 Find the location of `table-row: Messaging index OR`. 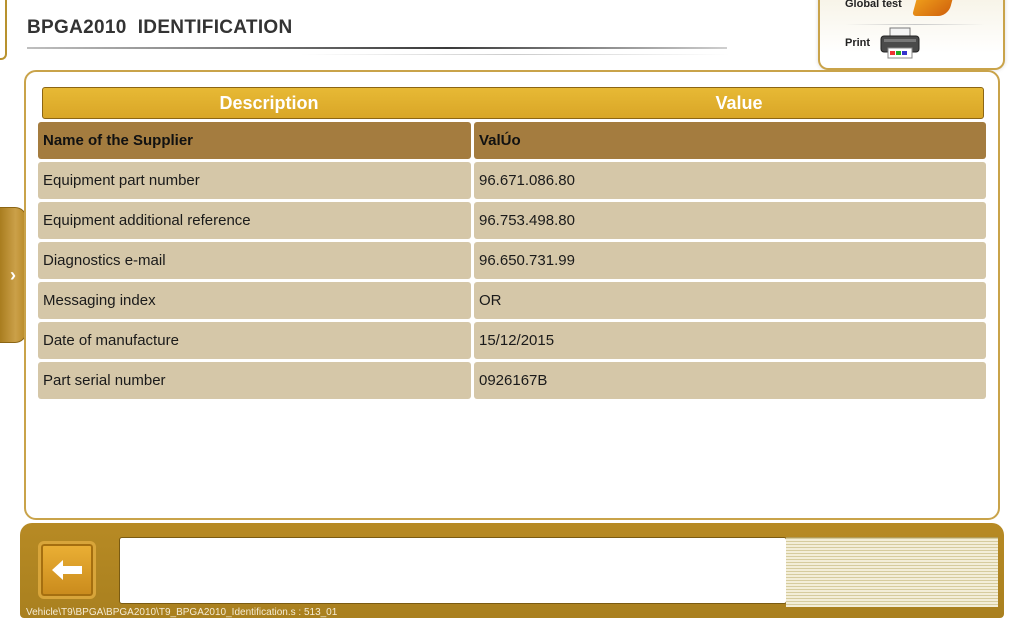

table-row: Messaging index OR is located at coordinates (512, 300).